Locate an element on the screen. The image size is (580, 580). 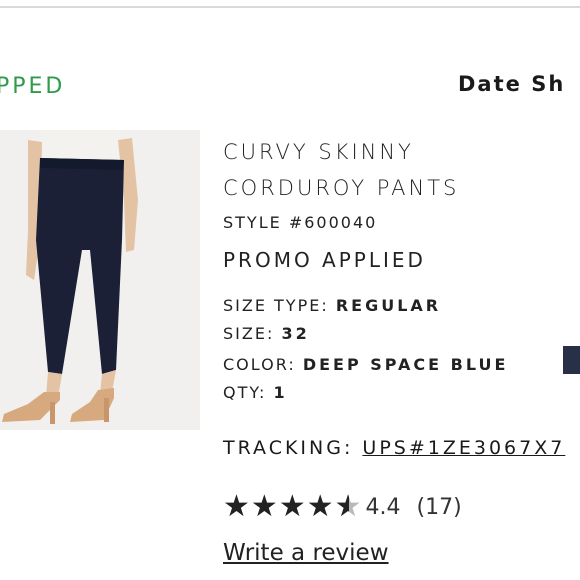
review-count: (17) is located at coordinates (439, 507).